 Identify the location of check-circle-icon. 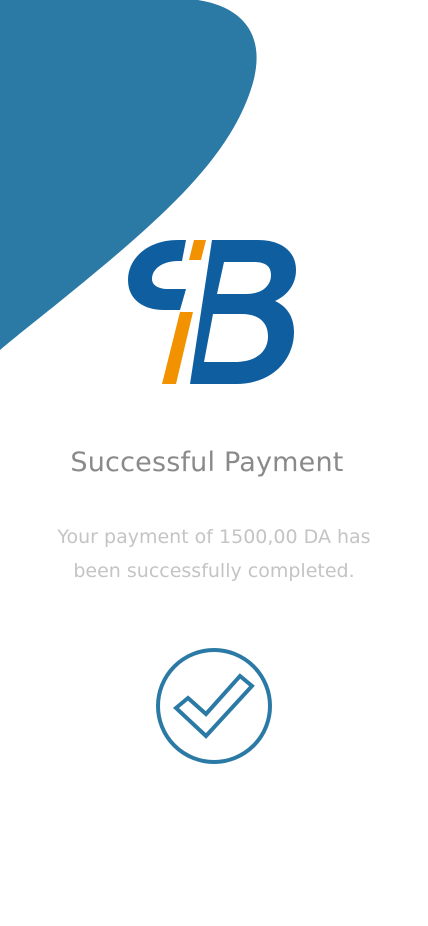
(214, 706).